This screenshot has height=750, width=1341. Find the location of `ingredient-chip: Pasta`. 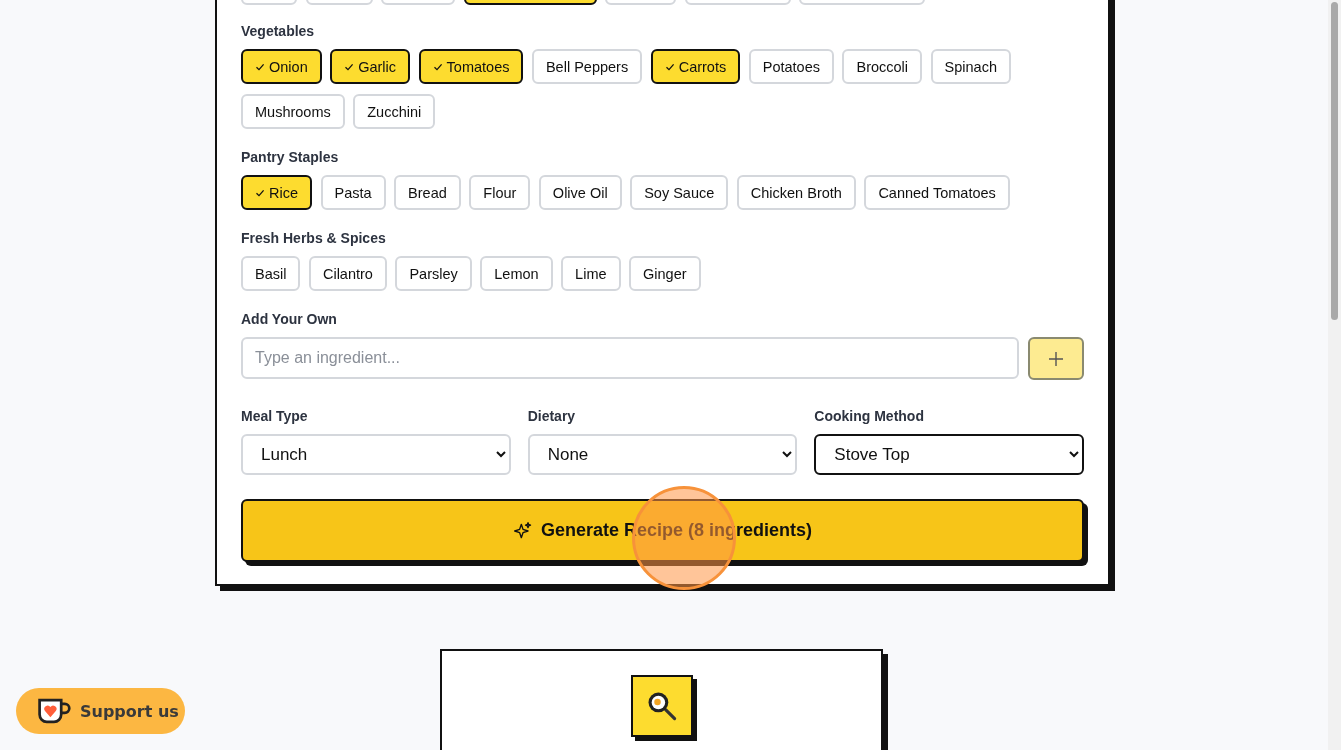

ingredient-chip: Pasta is located at coordinates (353, 192).